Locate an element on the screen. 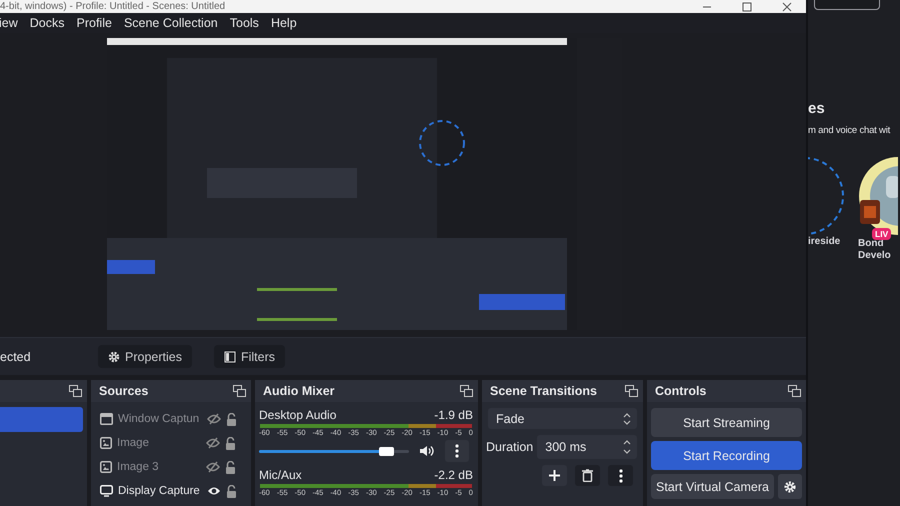 This screenshot has height=506, width=900. no-source-selected-label: ected is located at coordinates (16, 357).